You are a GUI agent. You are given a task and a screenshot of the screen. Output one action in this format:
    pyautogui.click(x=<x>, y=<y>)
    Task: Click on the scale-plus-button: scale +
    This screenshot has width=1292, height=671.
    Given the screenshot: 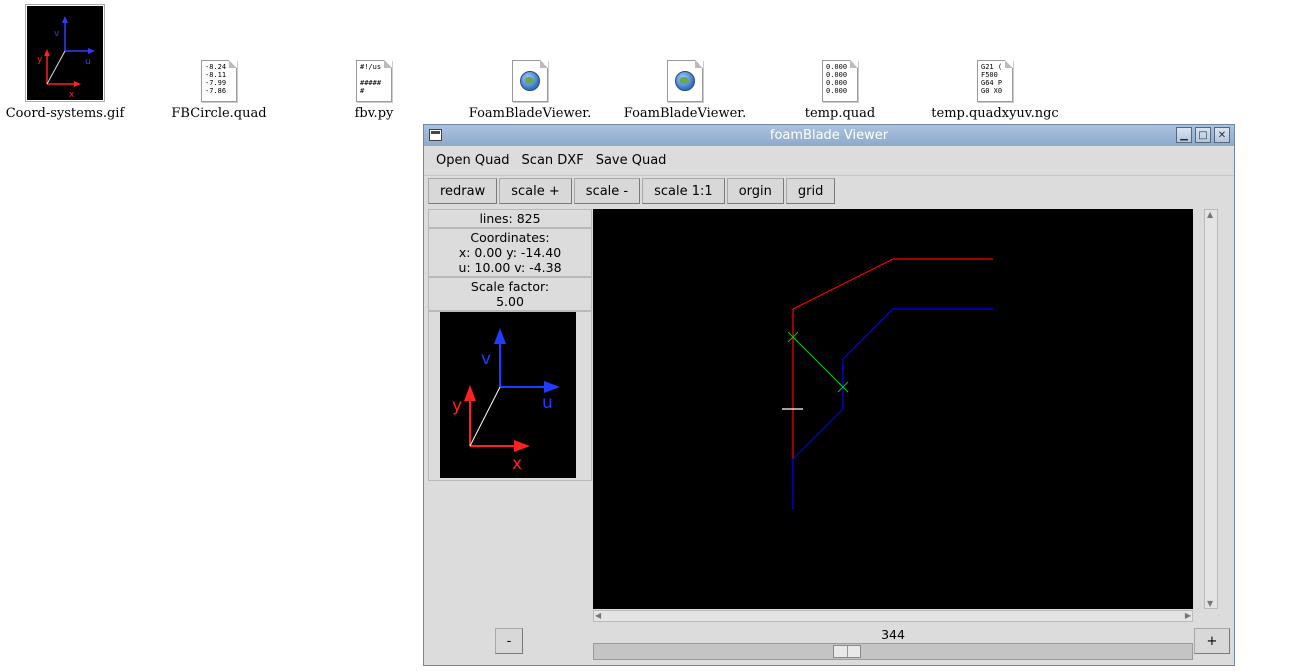 What is the action you would take?
    pyautogui.click(x=535, y=191)
    